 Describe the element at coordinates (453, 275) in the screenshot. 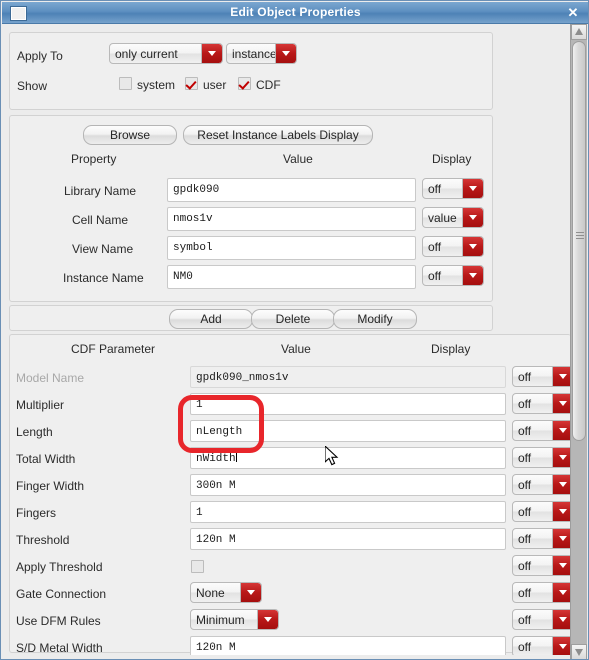

I see `instance-name-display-dropdown: off` at that location.